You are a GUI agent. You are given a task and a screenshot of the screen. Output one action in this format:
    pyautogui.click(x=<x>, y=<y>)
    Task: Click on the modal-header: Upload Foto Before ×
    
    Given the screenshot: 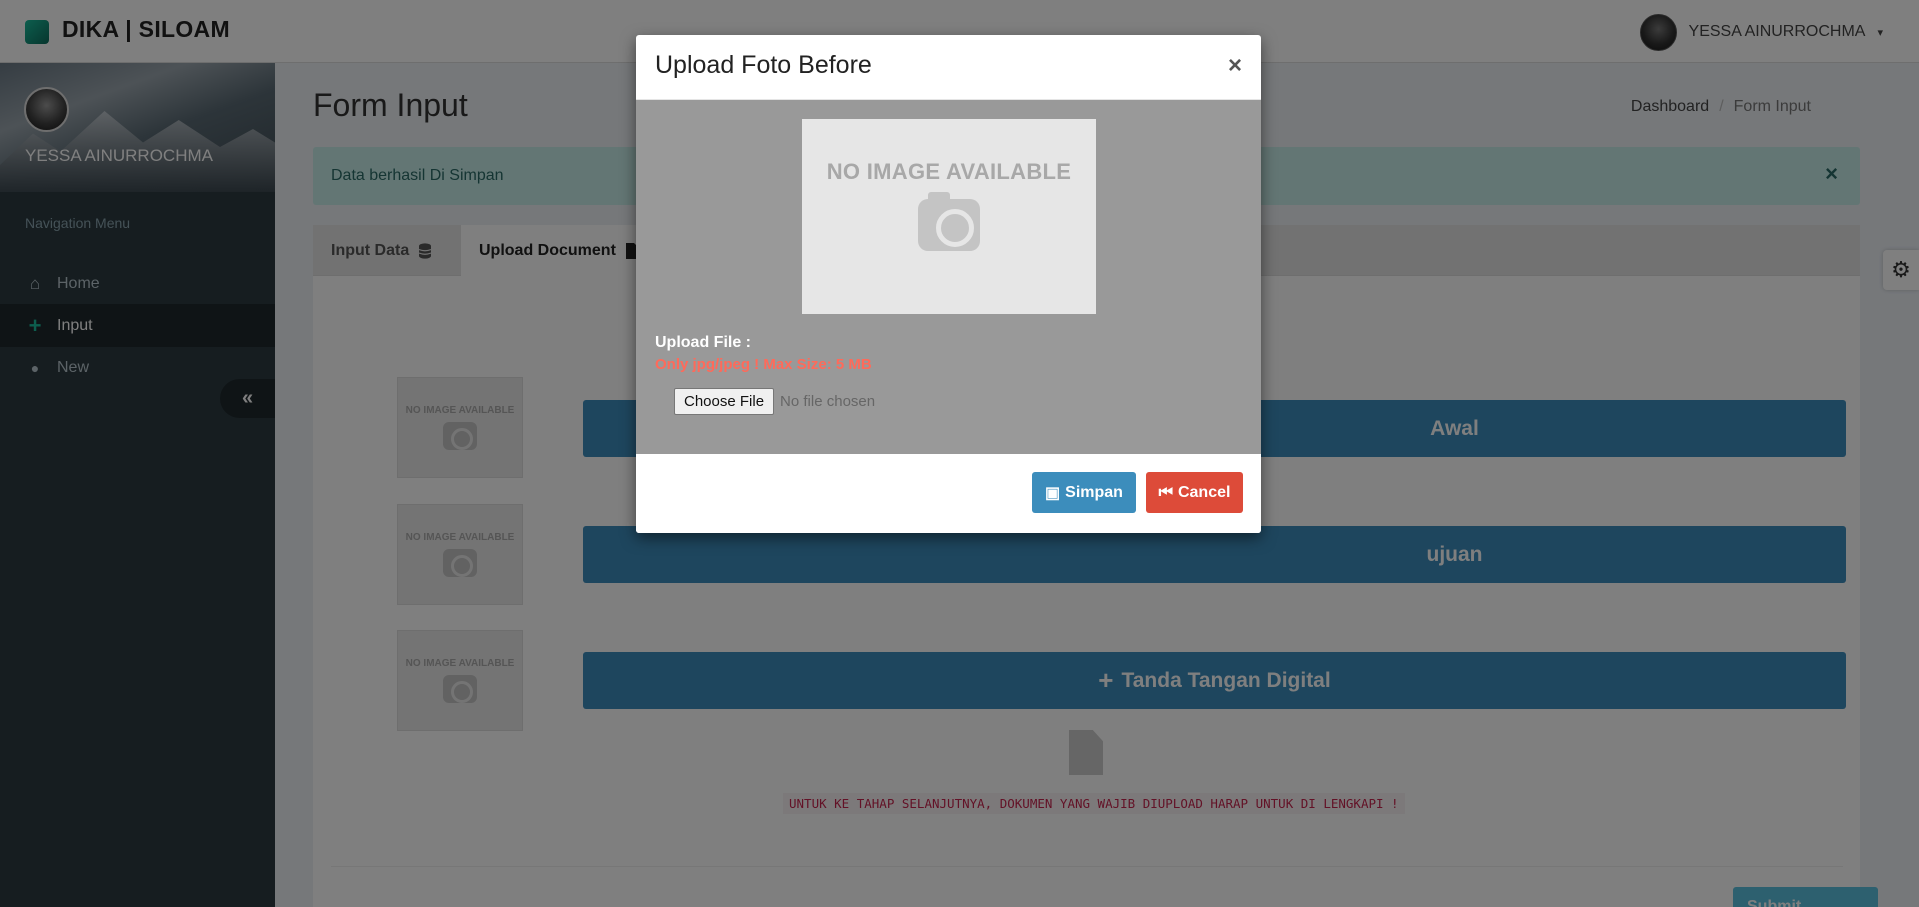 What is the action you would take?
    pyautogui.click(x=948, y=67)
    